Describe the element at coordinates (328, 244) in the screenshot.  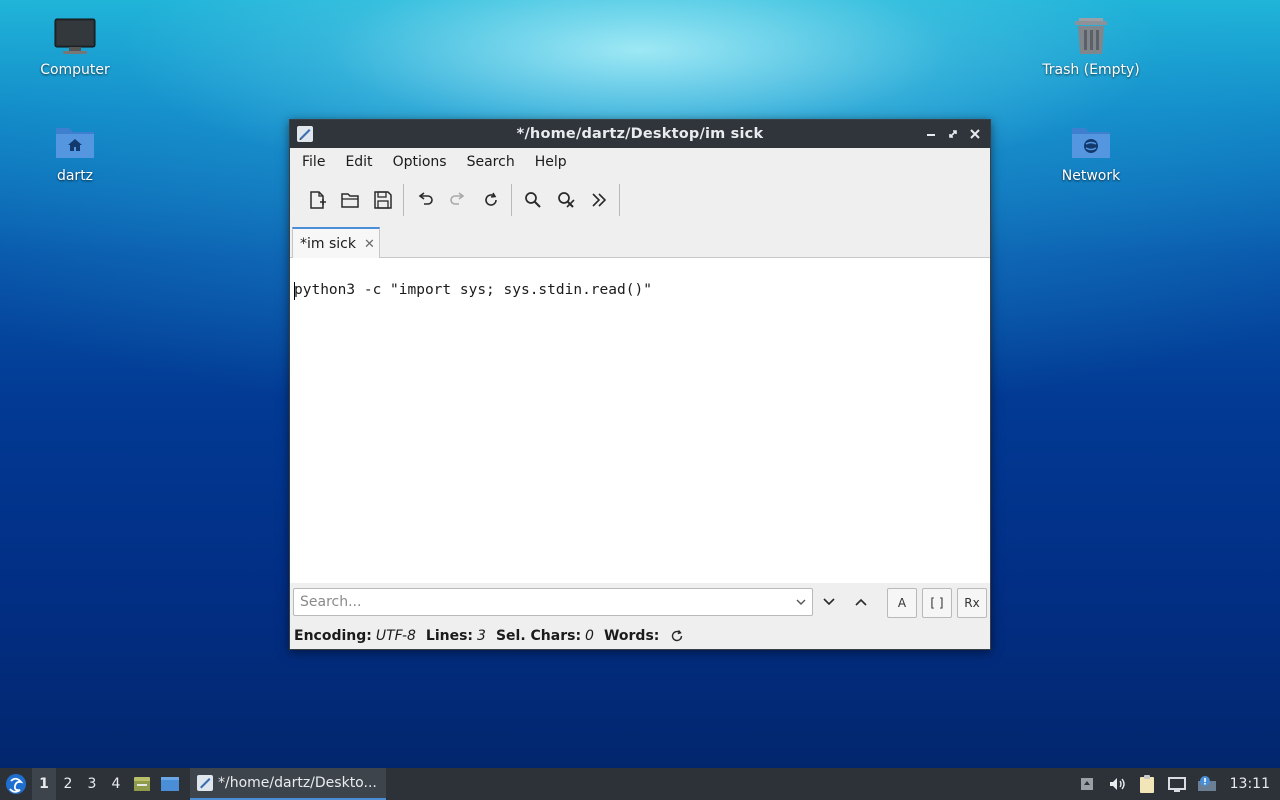
I see `tab-label: *im sick` at that location.